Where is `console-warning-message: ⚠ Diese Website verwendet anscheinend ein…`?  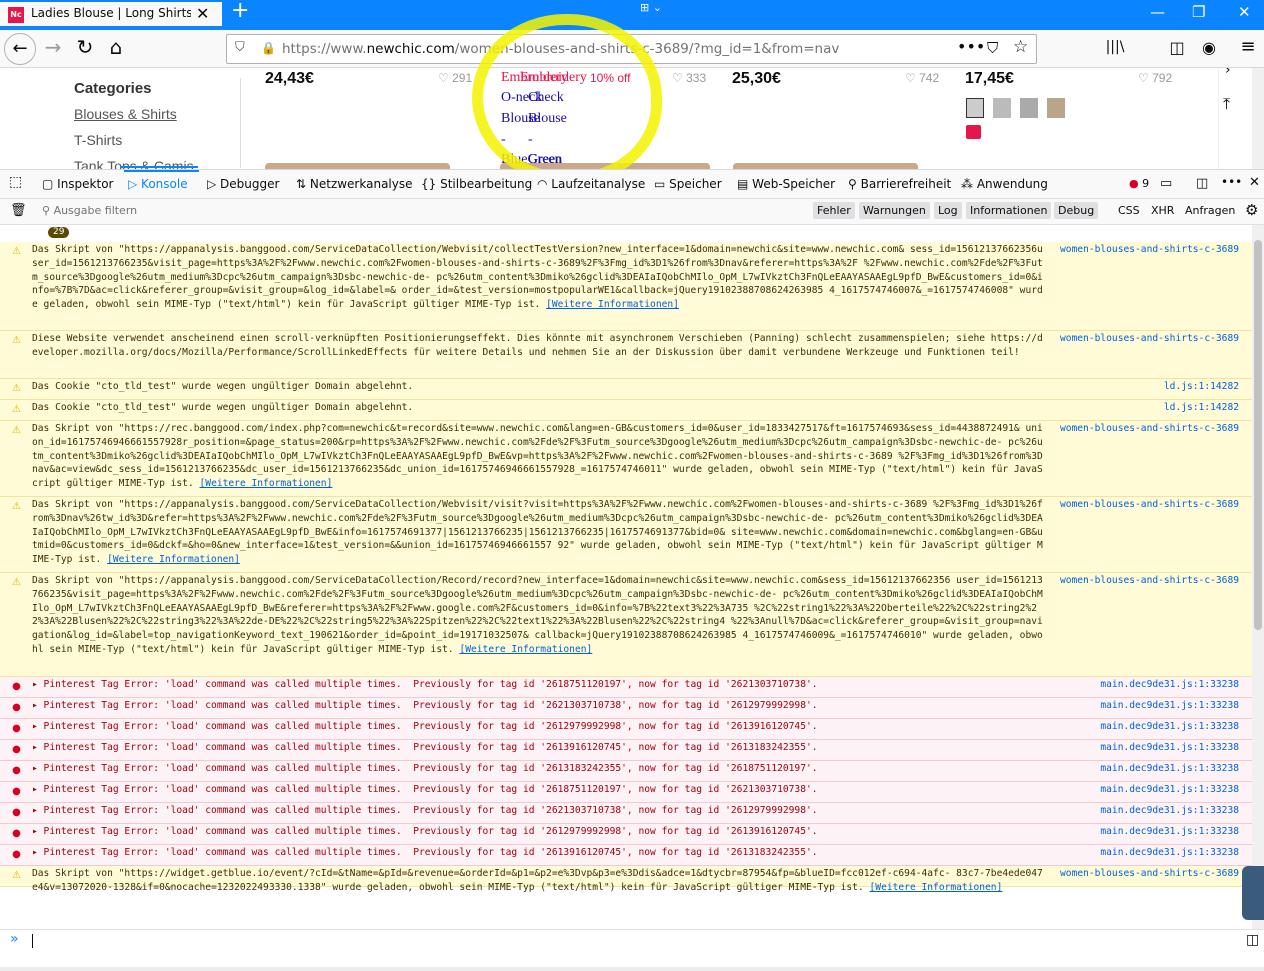
console-warning-message: ⚠ Diese Website verwendet anscheinend ein… is located at coordinates (626, 355).